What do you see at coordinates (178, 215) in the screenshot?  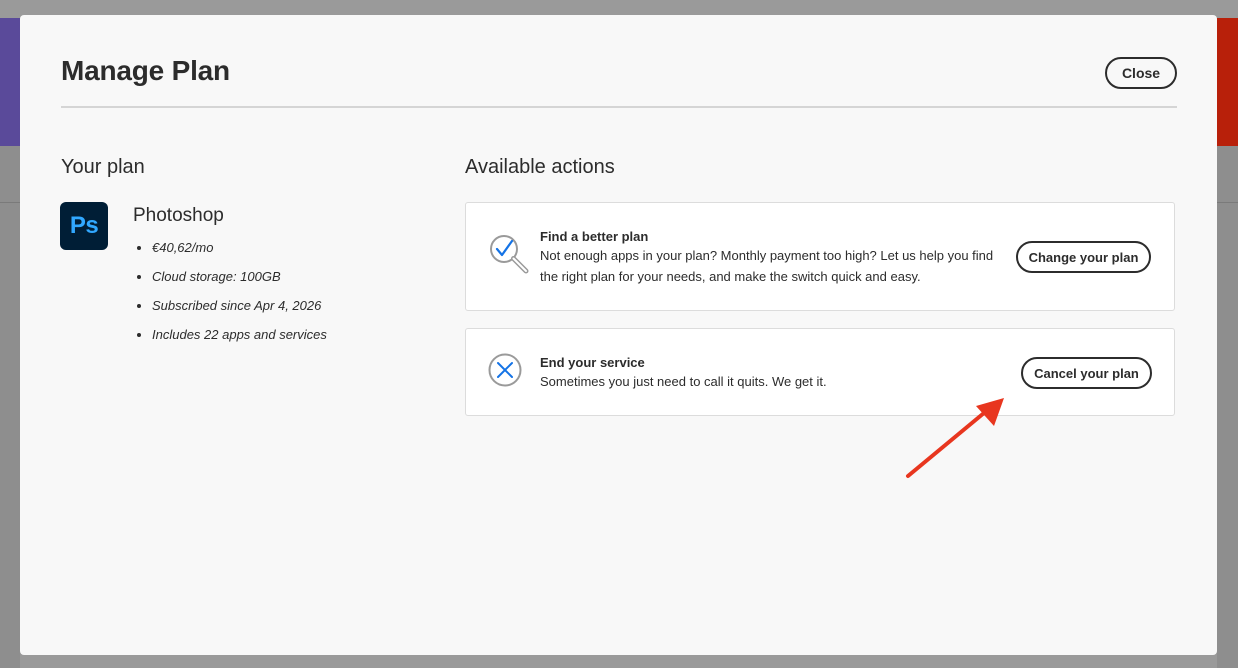 I see `product-name: Photoshop` at bounding box center [178, 215].